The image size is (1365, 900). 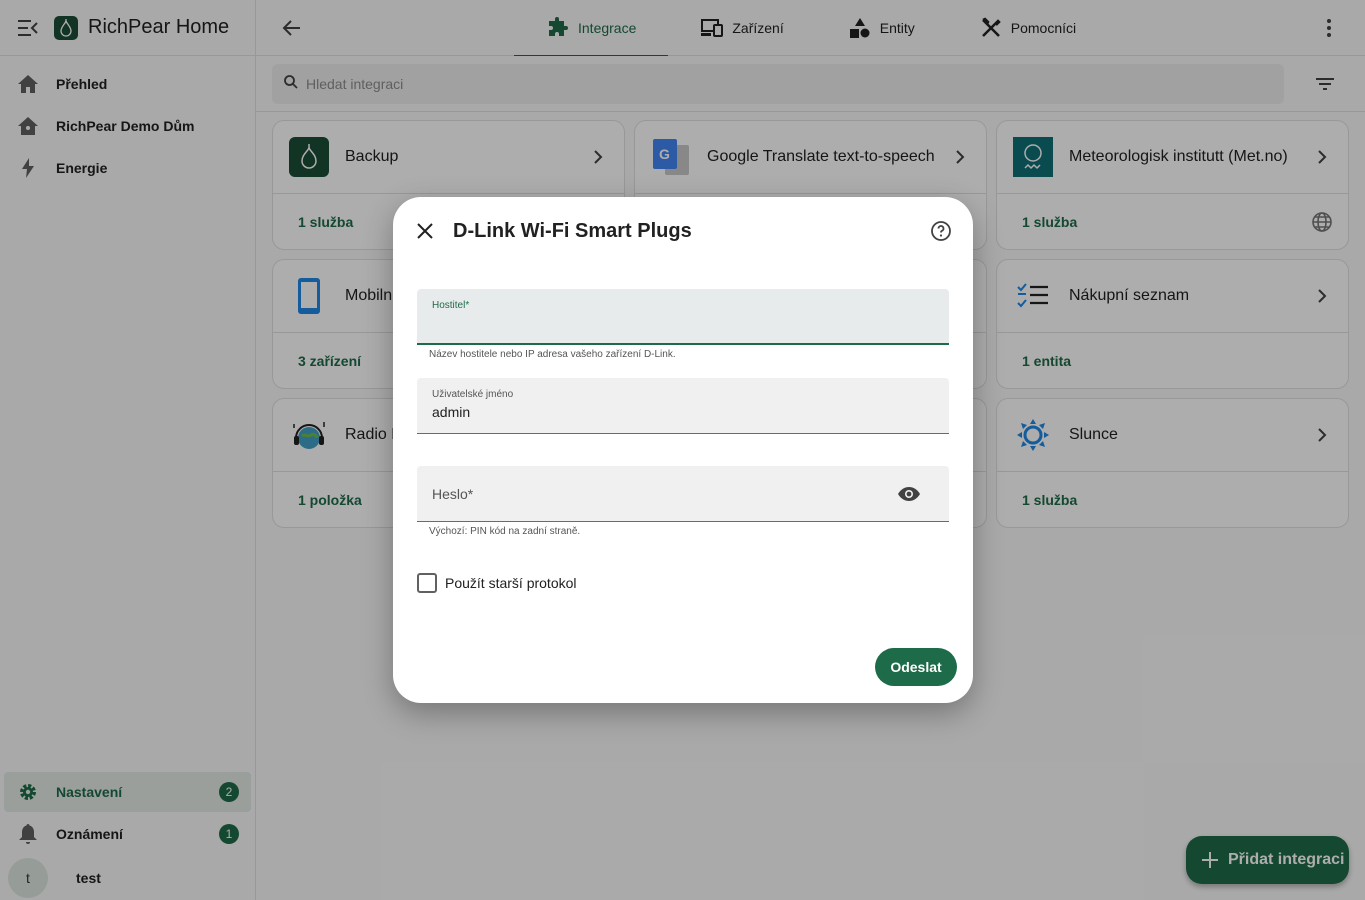 What do you see at coordinates (505, 531) in the screenshot?
I see `password-helper: Výchozí: PIN kód na zadní straně.` at bounding box center [505, 531].